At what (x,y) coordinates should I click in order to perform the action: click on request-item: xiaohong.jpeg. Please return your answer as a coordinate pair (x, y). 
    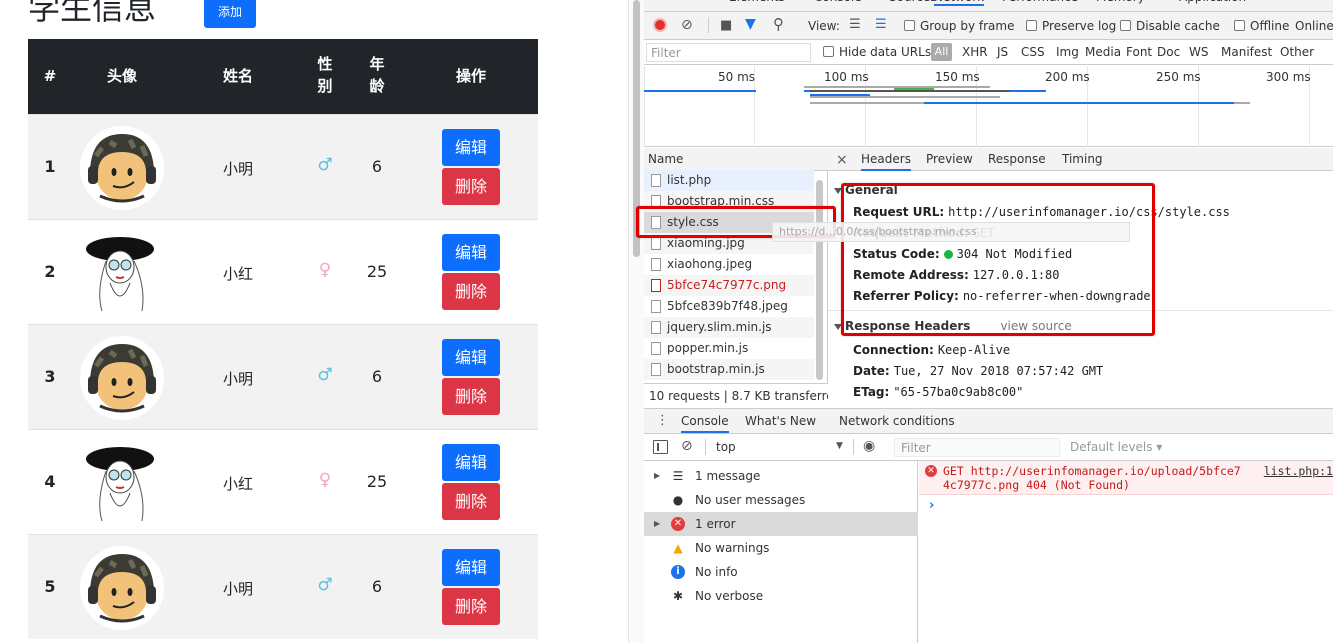
    Looking at the image, I should click on (729, 264).